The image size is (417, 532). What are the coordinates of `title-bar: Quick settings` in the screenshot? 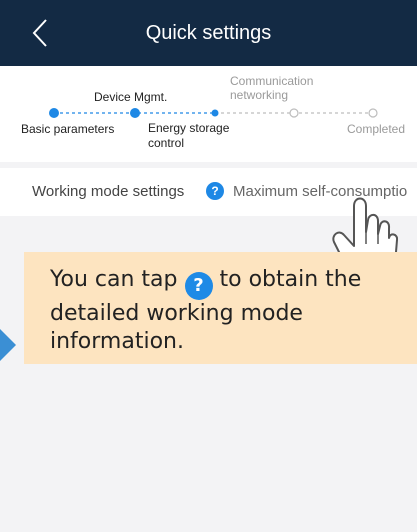 It's located at (208, 33).